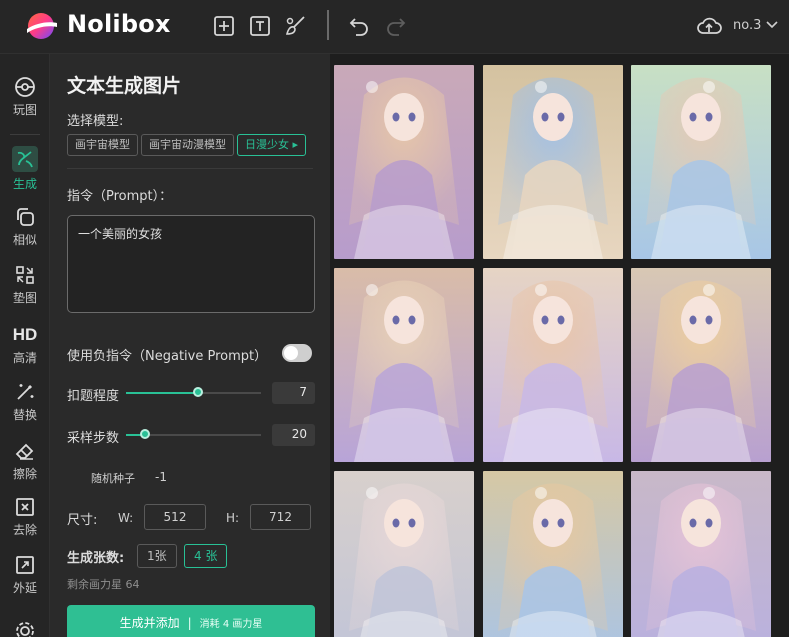  I want to click on magic-wand-icon, so click(25, 392).